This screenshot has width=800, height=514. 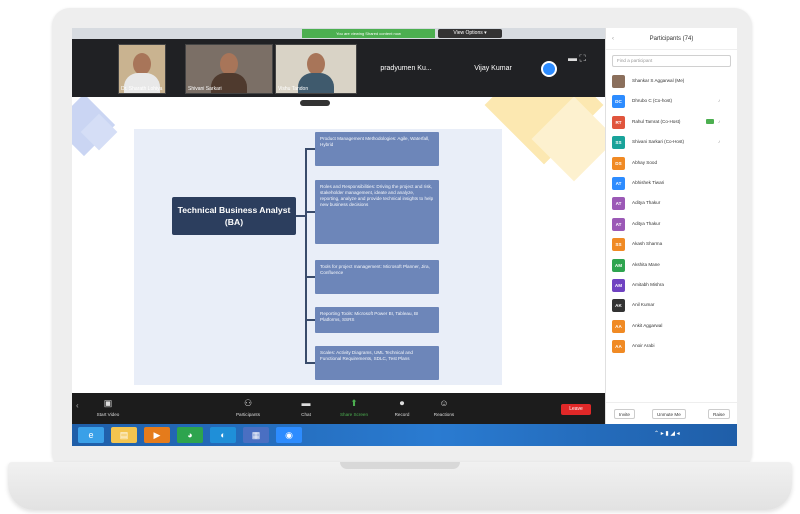 What do you see at coordinates (316, 69) in the screenshot?
I see `video-tile: Vishu Tandon` at bounding box center [316, 69].